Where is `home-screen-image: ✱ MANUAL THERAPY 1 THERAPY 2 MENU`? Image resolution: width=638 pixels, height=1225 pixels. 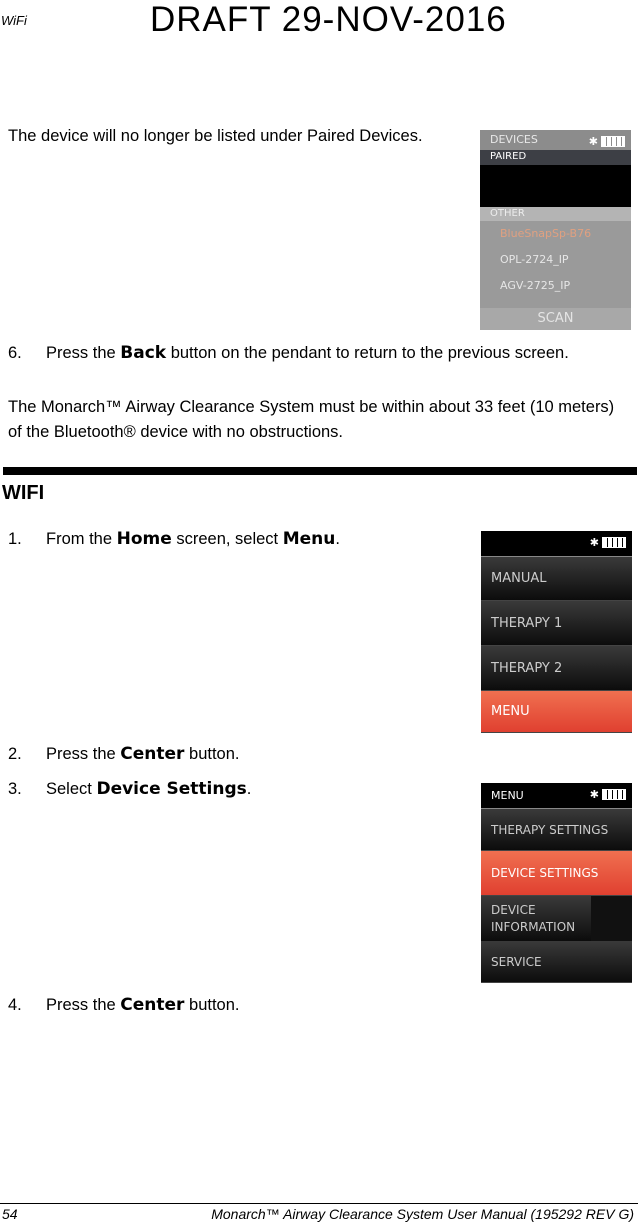
home-screen-image: ✱ MANUAL THERAPY 1 THERAPY 2 MENU is located at coordinates (556, 632).